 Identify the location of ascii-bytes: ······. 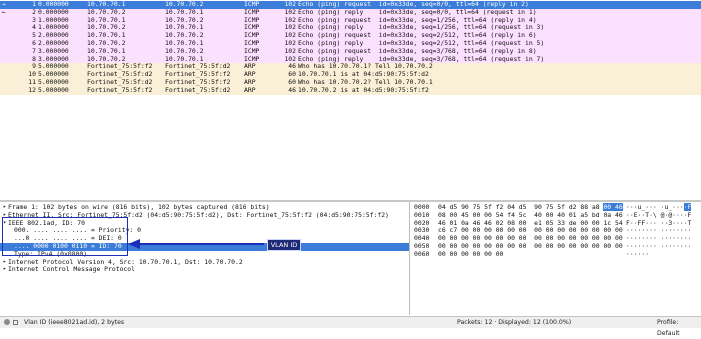
(638, 254).